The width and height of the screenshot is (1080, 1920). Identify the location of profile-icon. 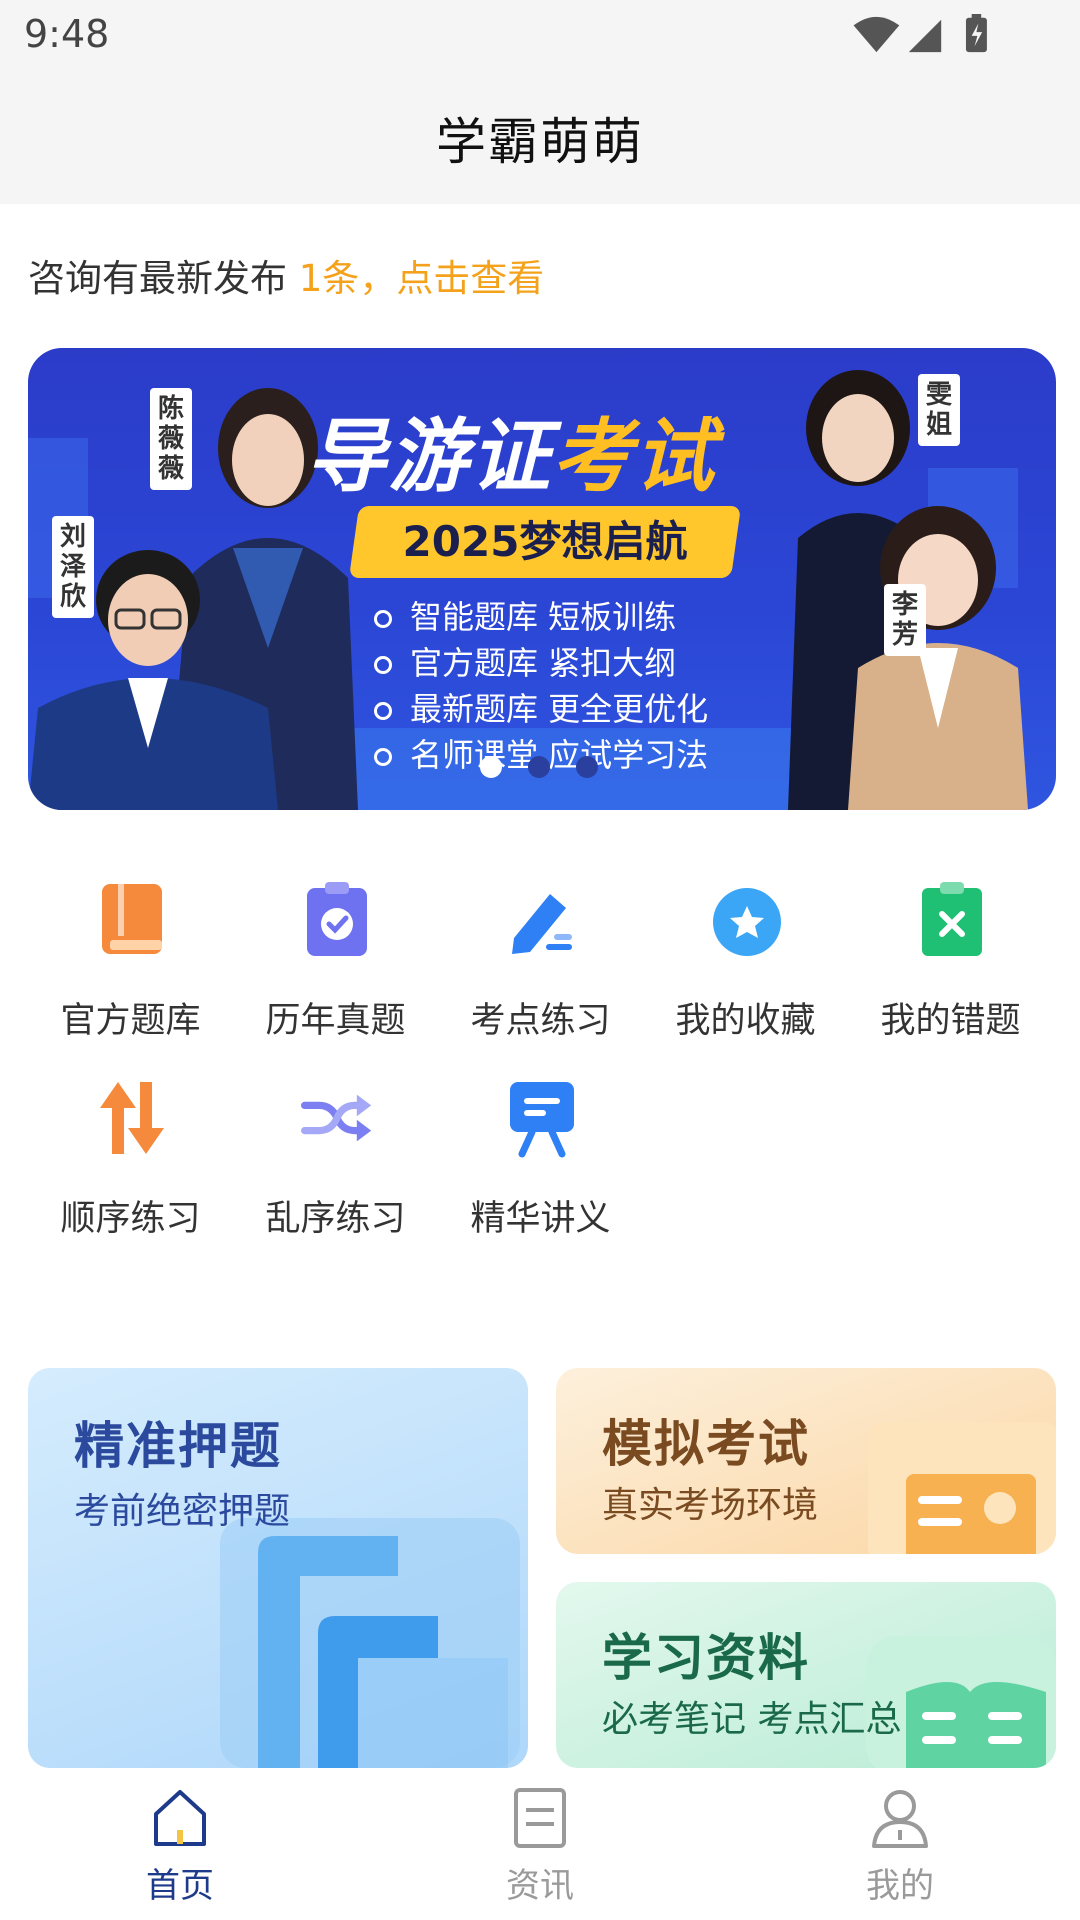
(900, 1819).